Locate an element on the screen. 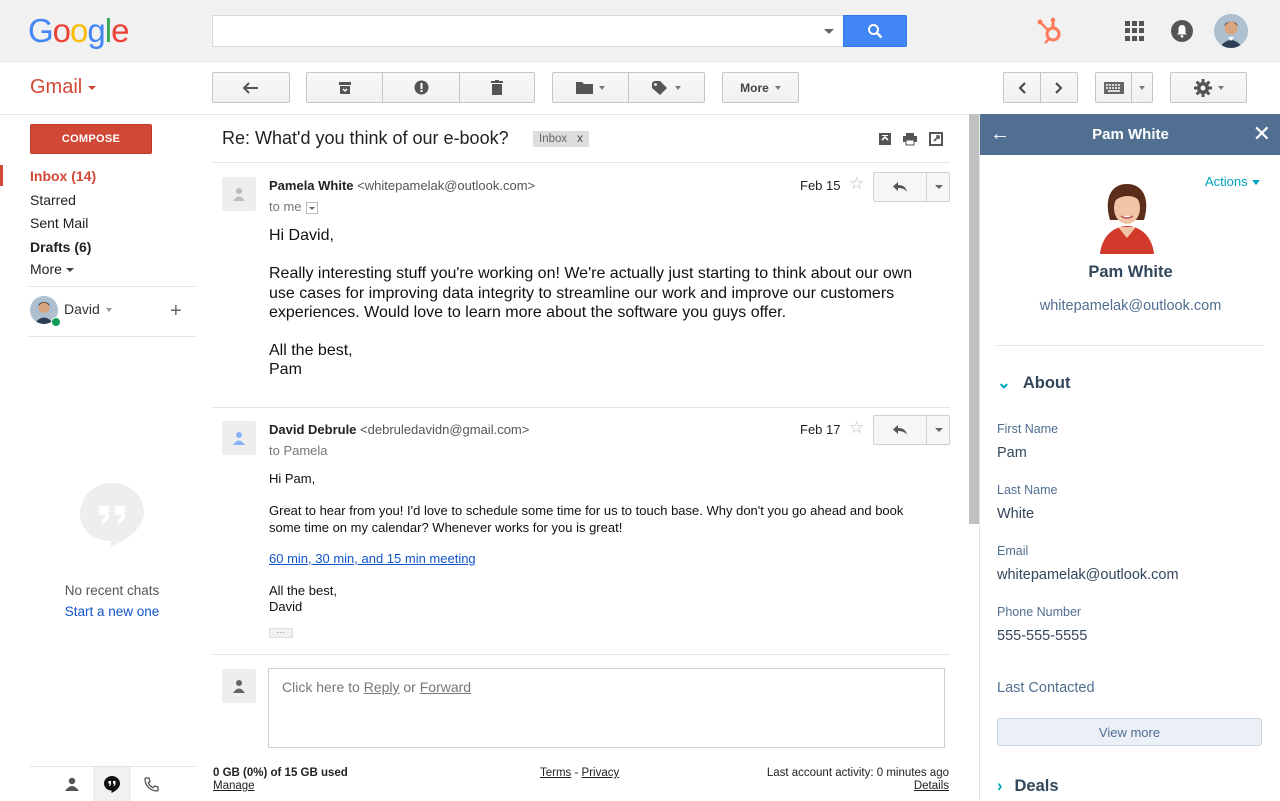  message-greeting: Hi David, is located at coordinates (301, 235).